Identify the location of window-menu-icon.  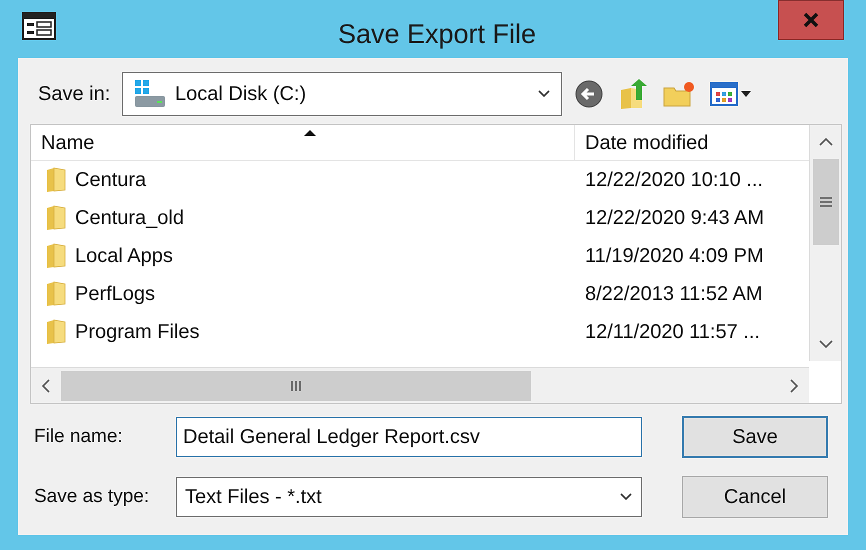
(39, 26).